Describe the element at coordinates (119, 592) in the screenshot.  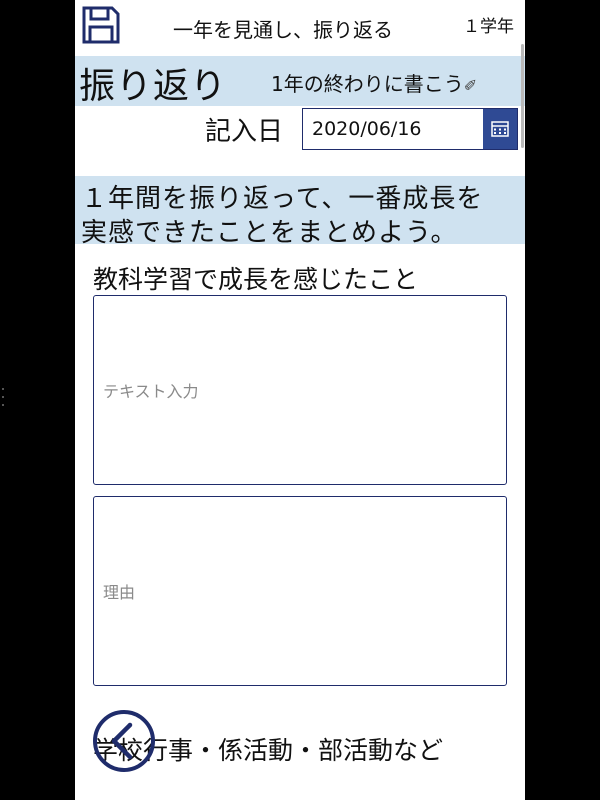
I see `reason-input-placeholder: 理由` at that location.